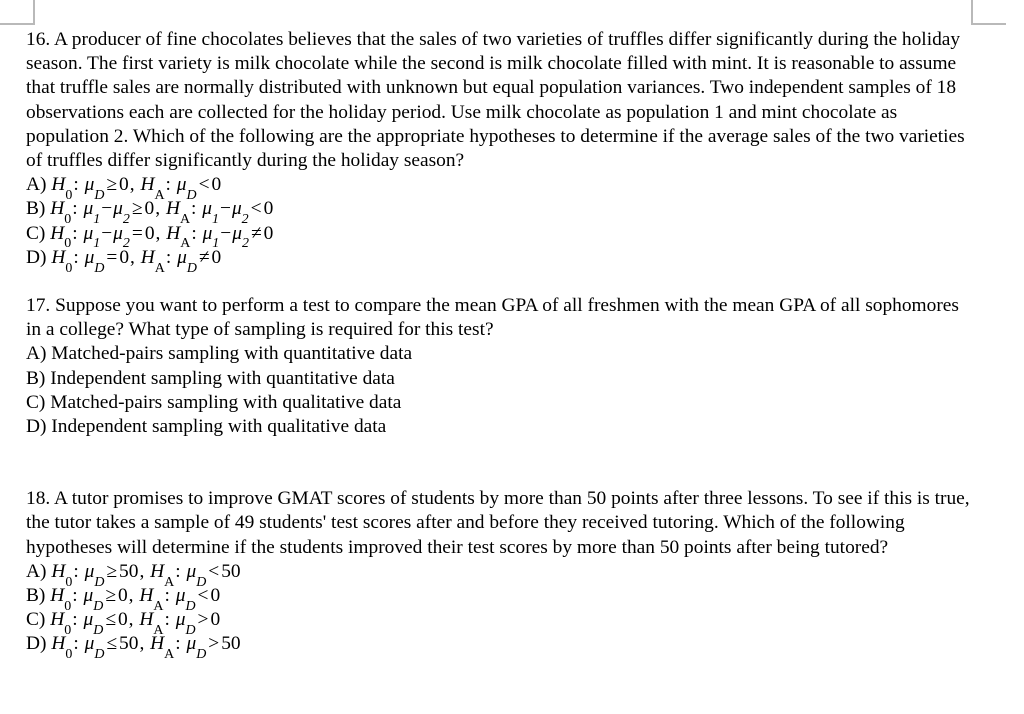  I want to click on answer-choice-16-d: D) H0: μD= 0, HA: μD≠ 0, so click(499, 261).